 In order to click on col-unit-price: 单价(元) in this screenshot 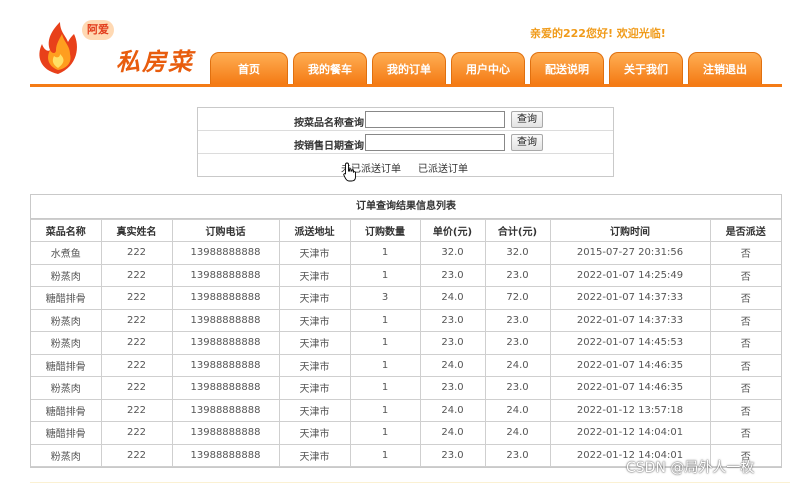, I will do `click(452, 230)`.